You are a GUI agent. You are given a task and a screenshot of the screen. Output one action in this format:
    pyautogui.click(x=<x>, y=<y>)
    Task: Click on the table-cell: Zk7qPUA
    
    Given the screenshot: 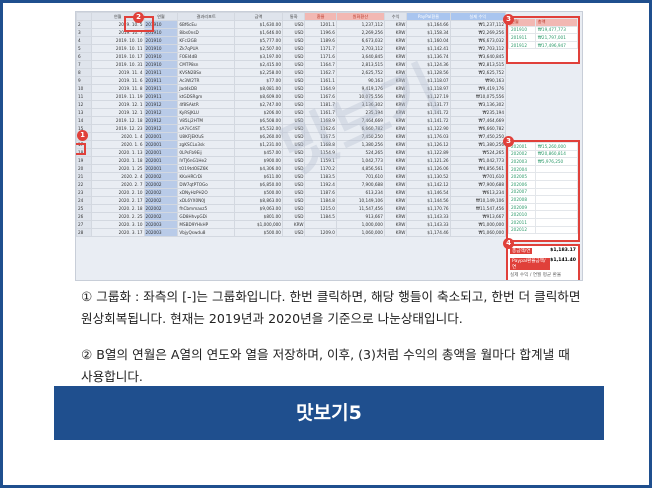 What is the action you would take?
    pyautogui.click(x=206, y=48)
    